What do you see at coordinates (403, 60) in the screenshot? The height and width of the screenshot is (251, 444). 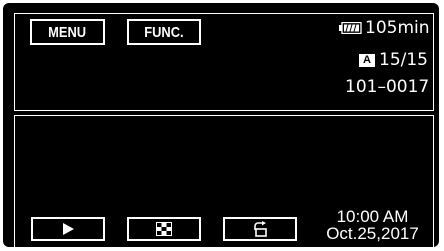 I see `image-counter: 15/15` at bounding box center [403, 60].